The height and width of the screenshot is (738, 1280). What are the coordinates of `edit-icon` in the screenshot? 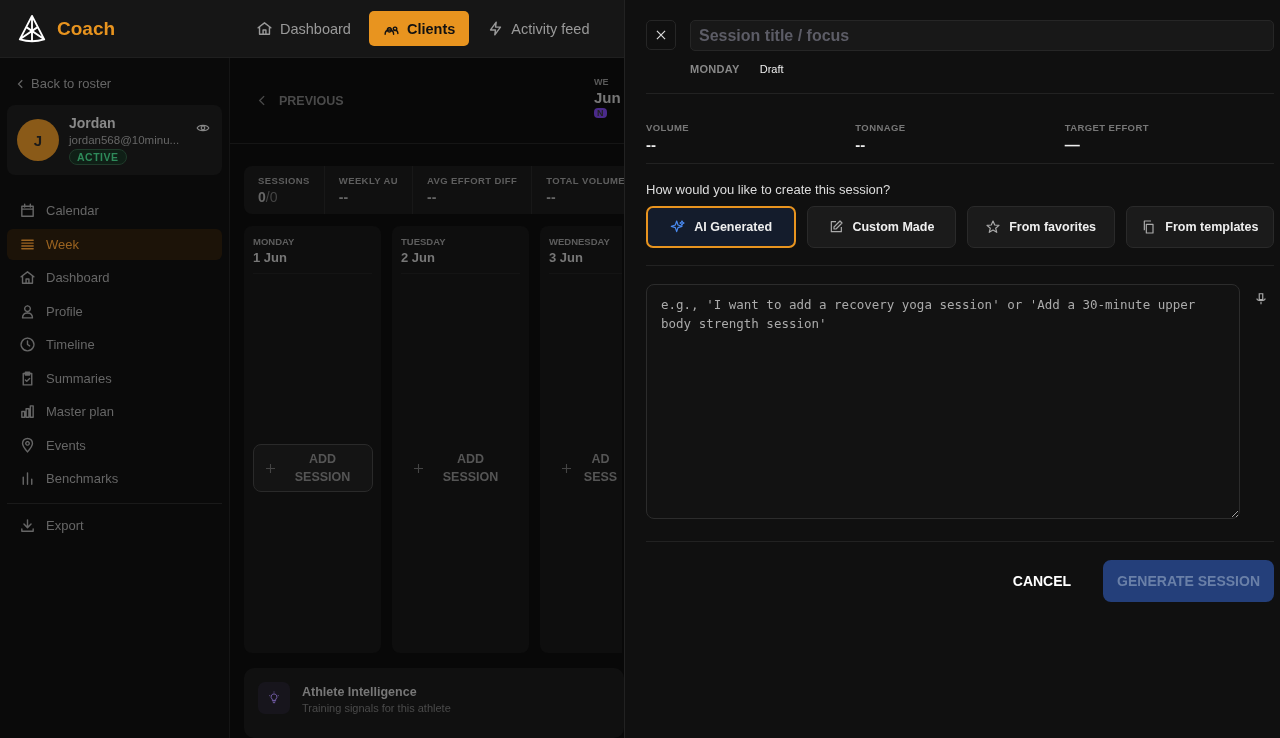 It's located at (836, 227).